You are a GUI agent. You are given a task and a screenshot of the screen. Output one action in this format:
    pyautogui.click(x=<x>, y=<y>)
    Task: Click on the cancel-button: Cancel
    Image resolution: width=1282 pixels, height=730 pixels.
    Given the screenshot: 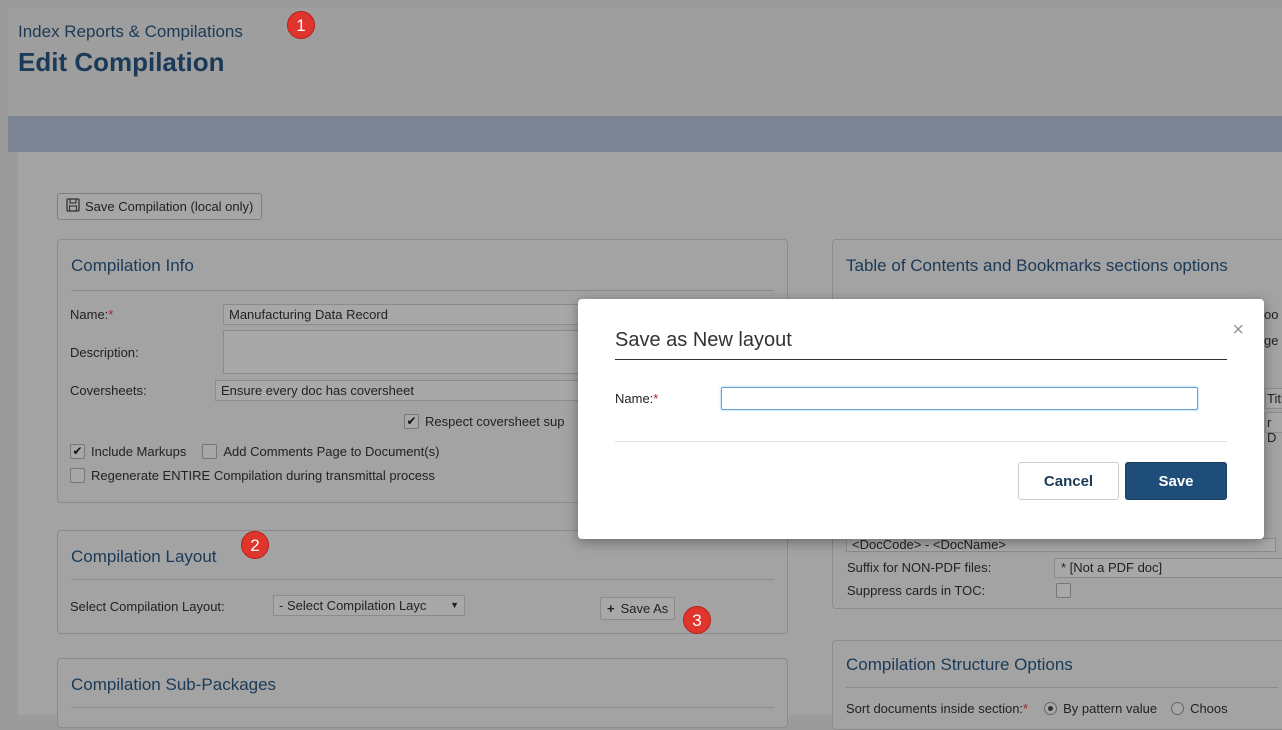 What is the action you would take?
    pyautogui.click(x=1068, y=481)
    